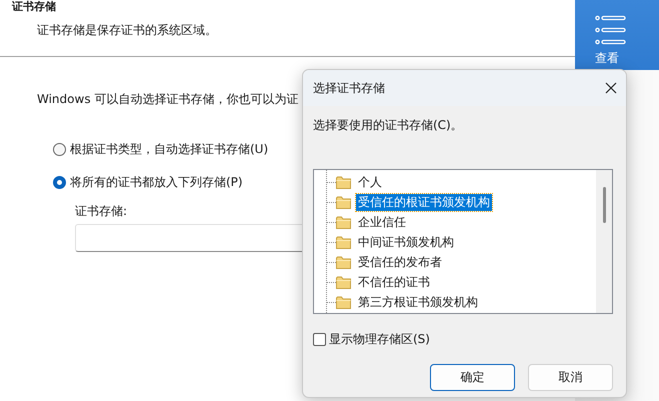 This screenshot has width=659, height=401. What do you see at coordinates (611, 88) in the screenshot?
I see `close-icon` at bounding box center [611, 88].